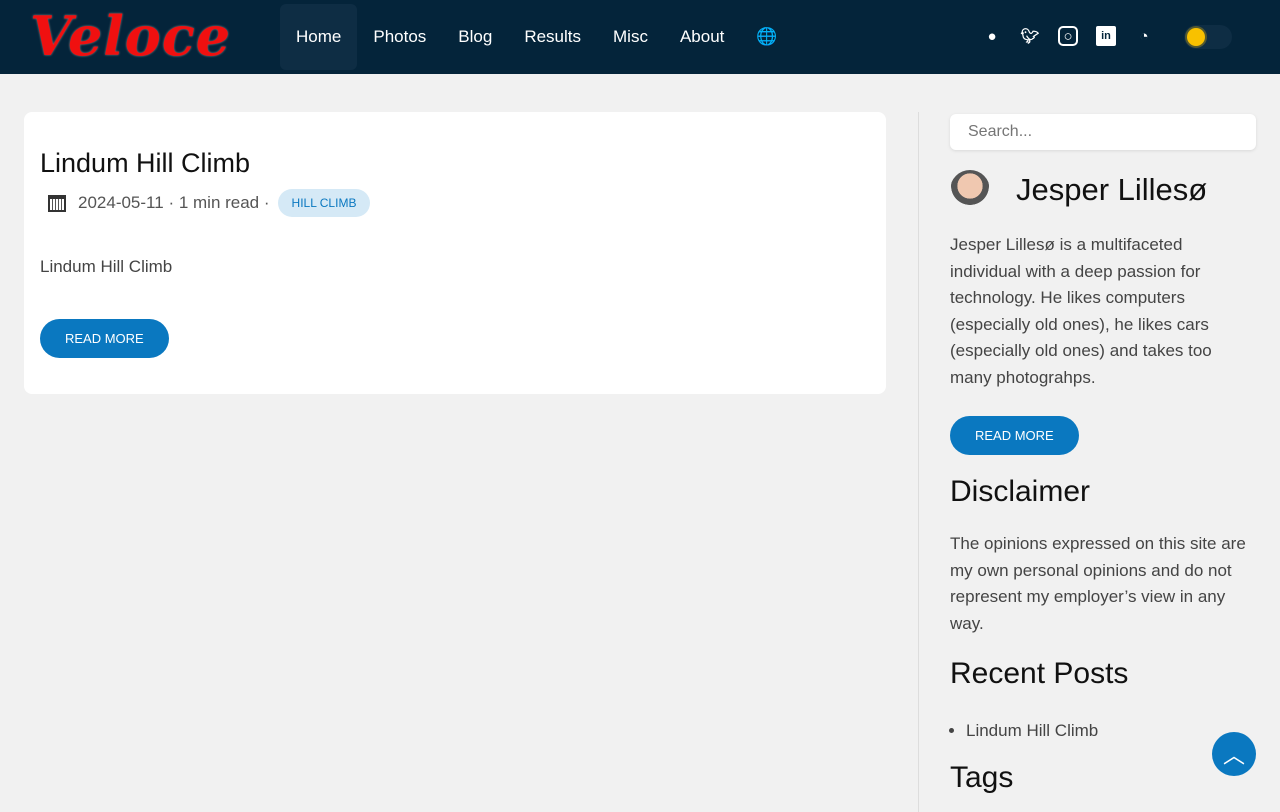  What do you see at coordinates (324, 203) in the screenshot?
I see `tag-badge: HILL CLIMB` at bounding box center [324, 203].